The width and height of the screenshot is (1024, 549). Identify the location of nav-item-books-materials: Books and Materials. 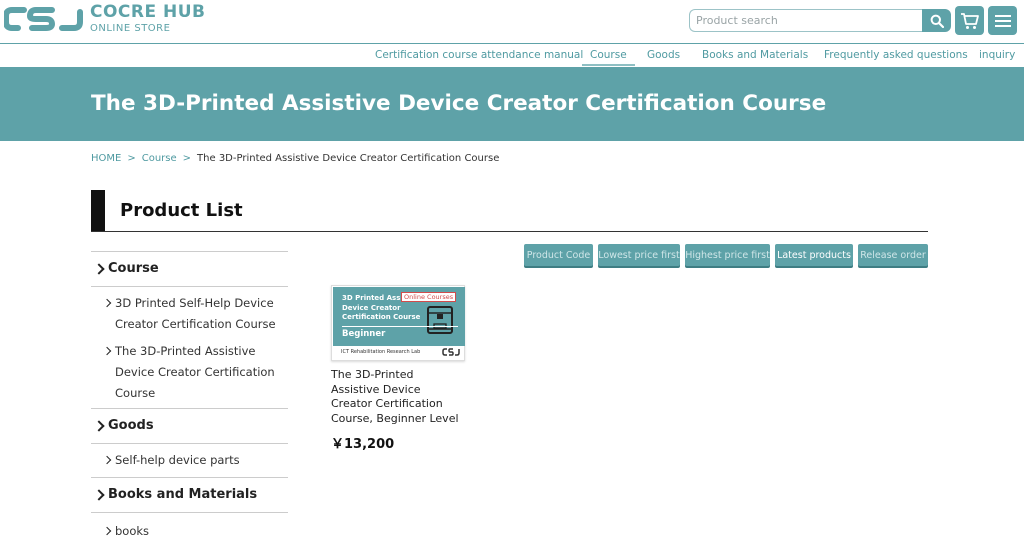
(755, 55).